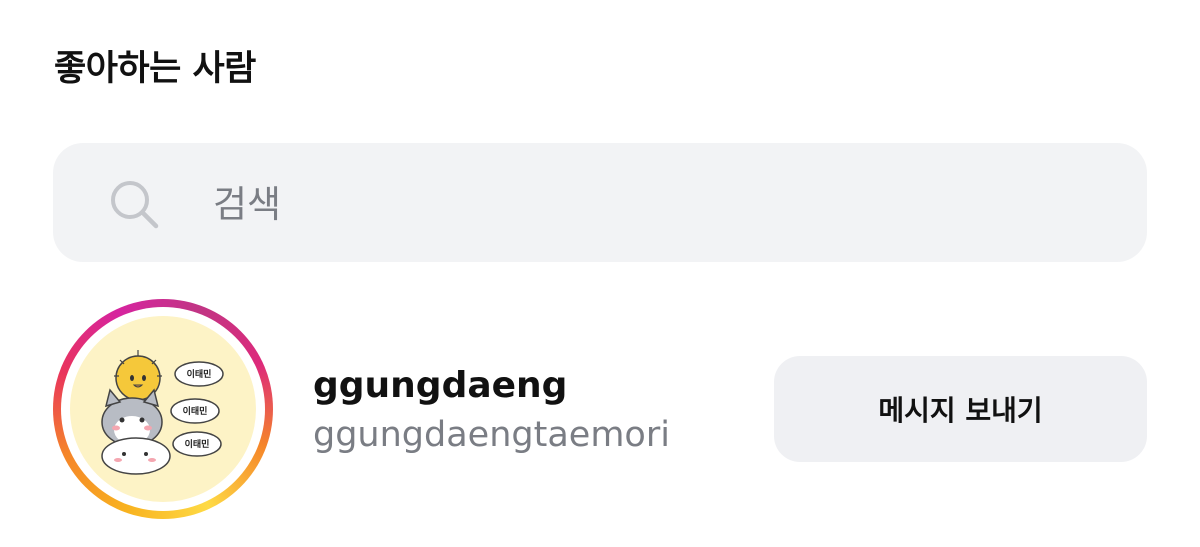 The width and height of the screenshot is (1200, 547). What do you see at coordinates (960, 409) in the screenshot?
I see `send-message-button: 메시지 보내기` at bounding box center [960, 409].